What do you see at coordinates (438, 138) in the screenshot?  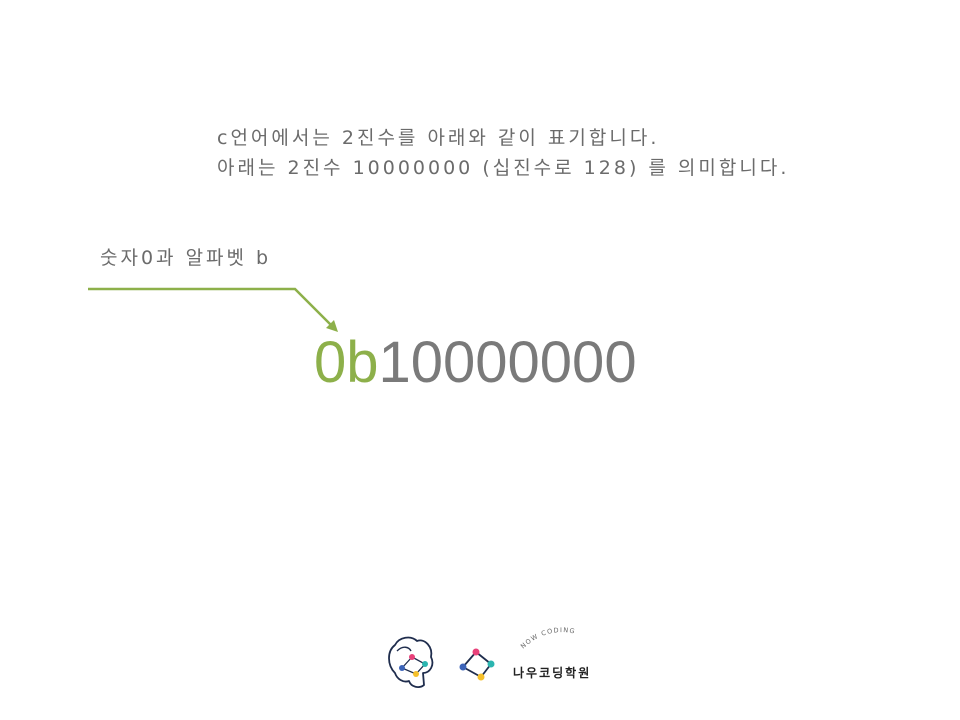 I see `intro-line-1: c언어에서는 2진수를 아래와 같이 표기합니다.` at bounding box center [438, 138].